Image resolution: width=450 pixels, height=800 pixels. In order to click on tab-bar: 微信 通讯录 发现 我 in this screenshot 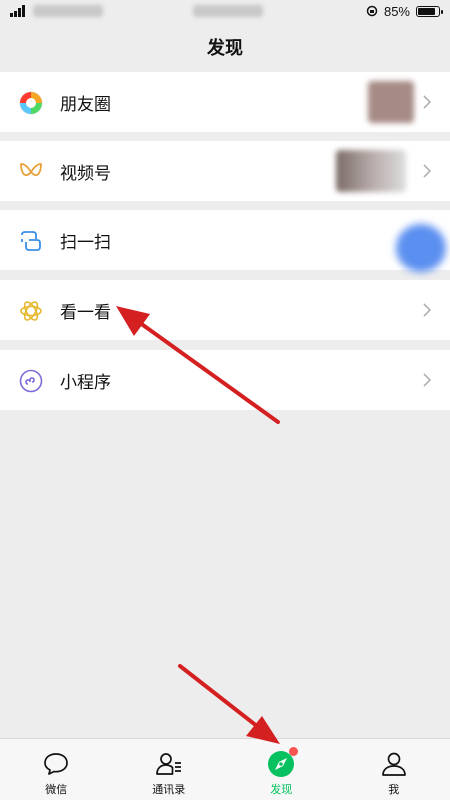, I will do `click(225, 769)`.